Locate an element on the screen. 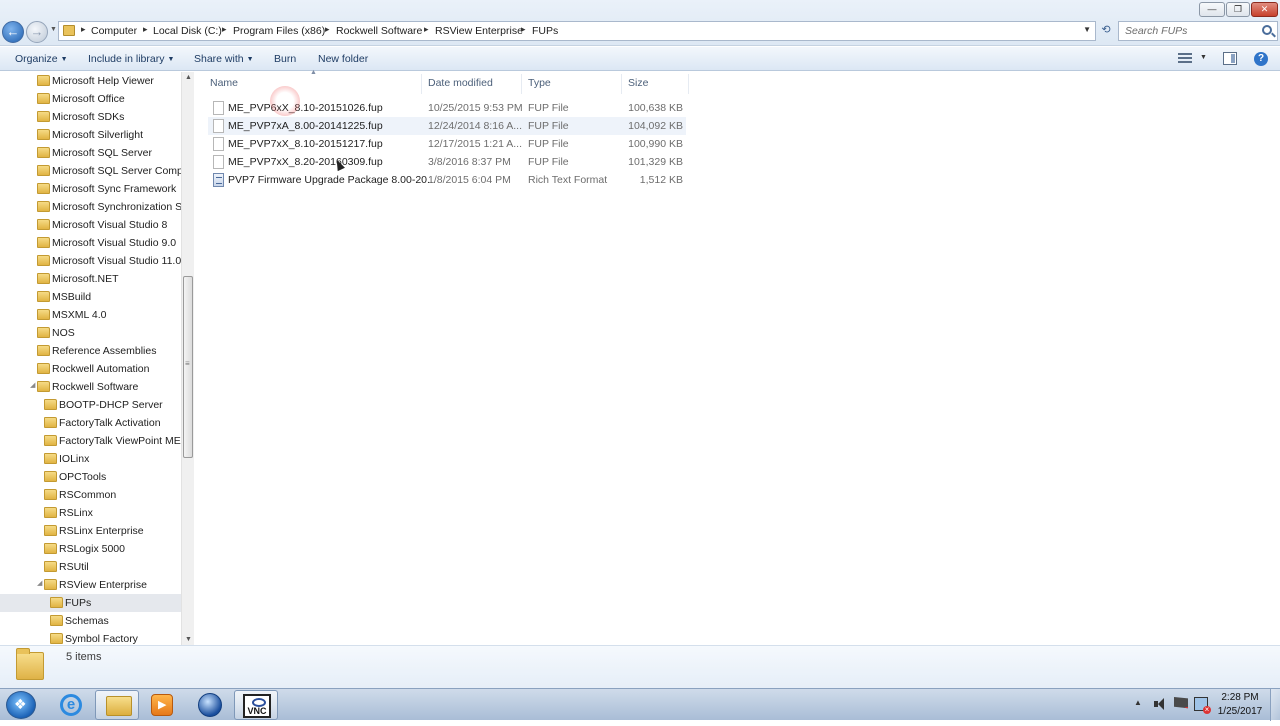 The image size is (1280, 726). burn-button: Burn is located at coordinates (285, 59).